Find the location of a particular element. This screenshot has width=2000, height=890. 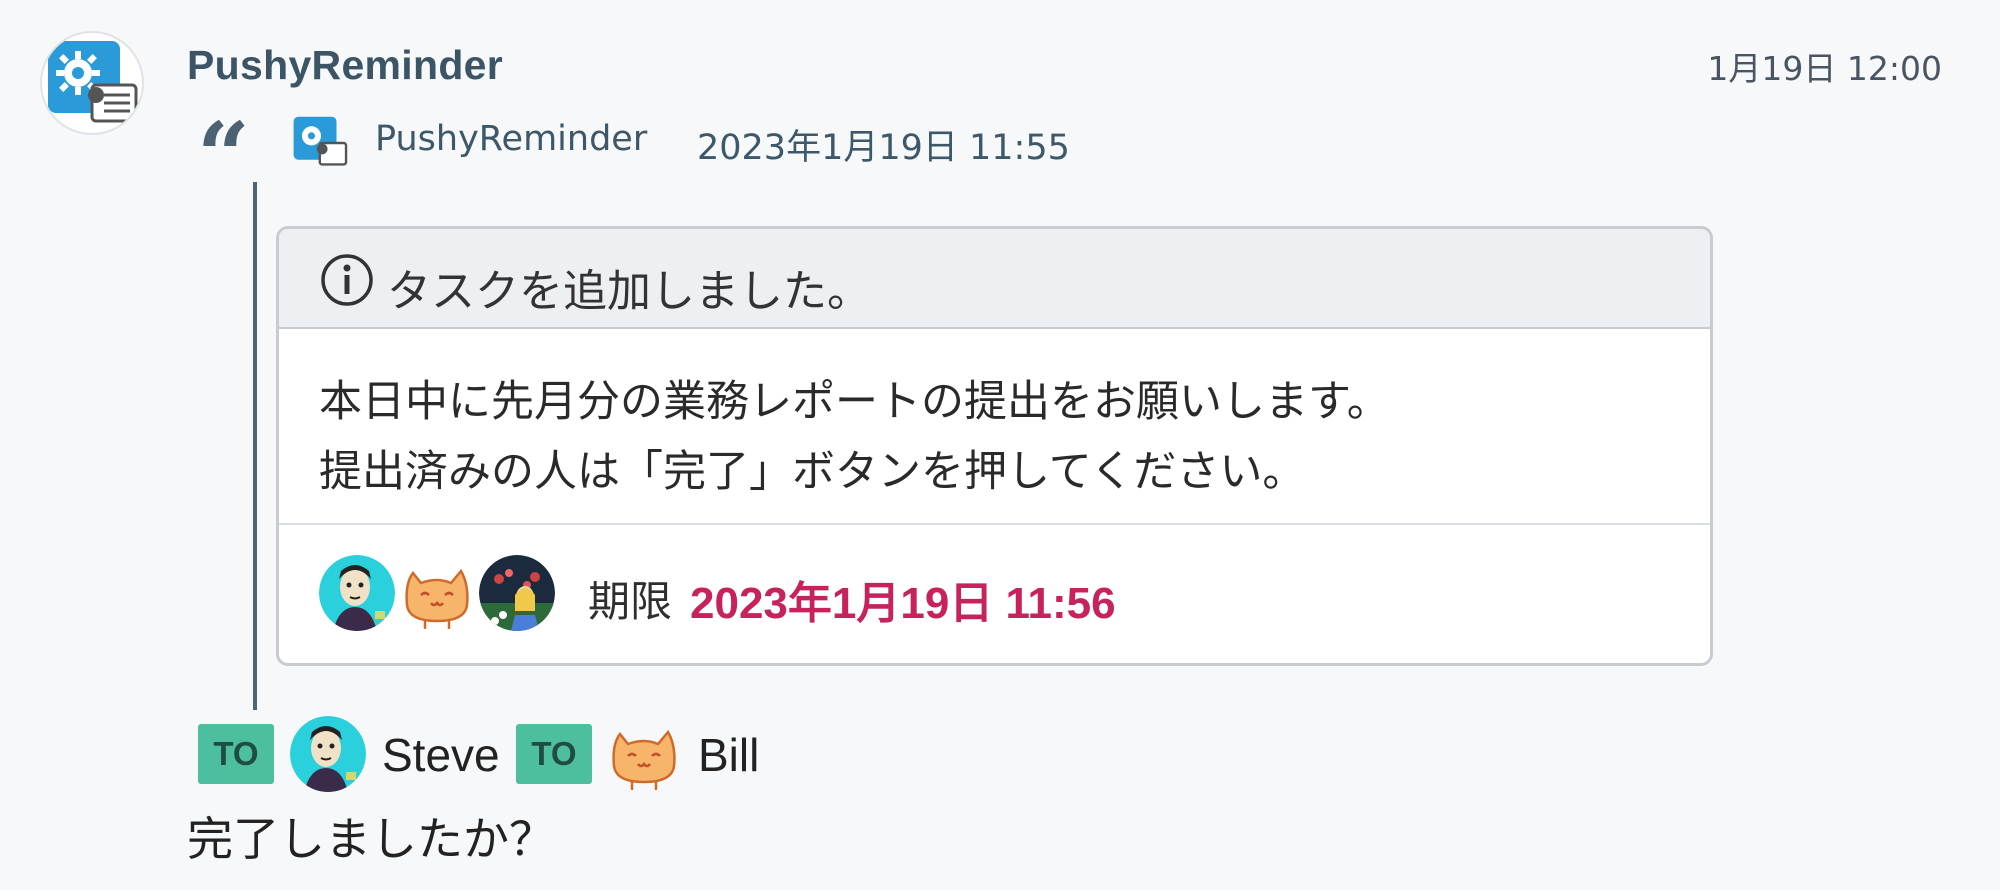

task-header: タスクを追加しました。 is located at coordinates (994, 279).